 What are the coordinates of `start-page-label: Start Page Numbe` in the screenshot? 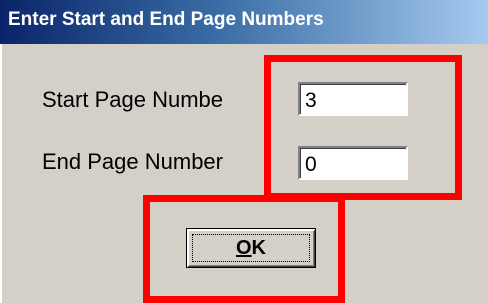 It's located at (132, 99).